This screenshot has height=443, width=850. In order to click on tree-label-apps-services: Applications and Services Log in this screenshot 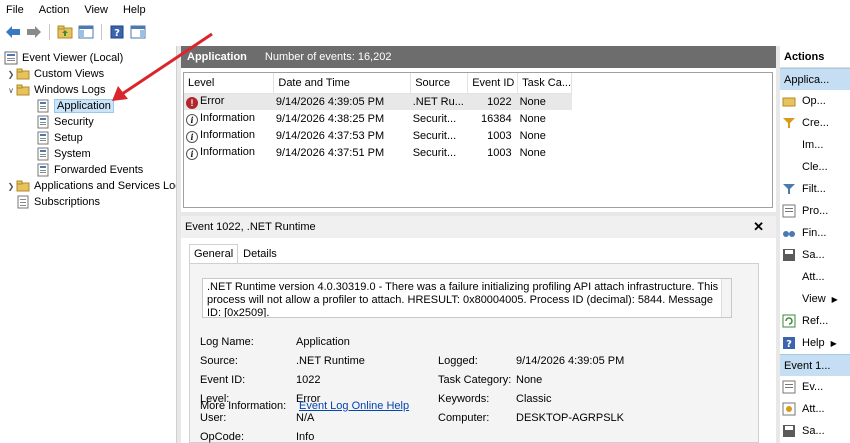, I will do `click(105, 186)`.